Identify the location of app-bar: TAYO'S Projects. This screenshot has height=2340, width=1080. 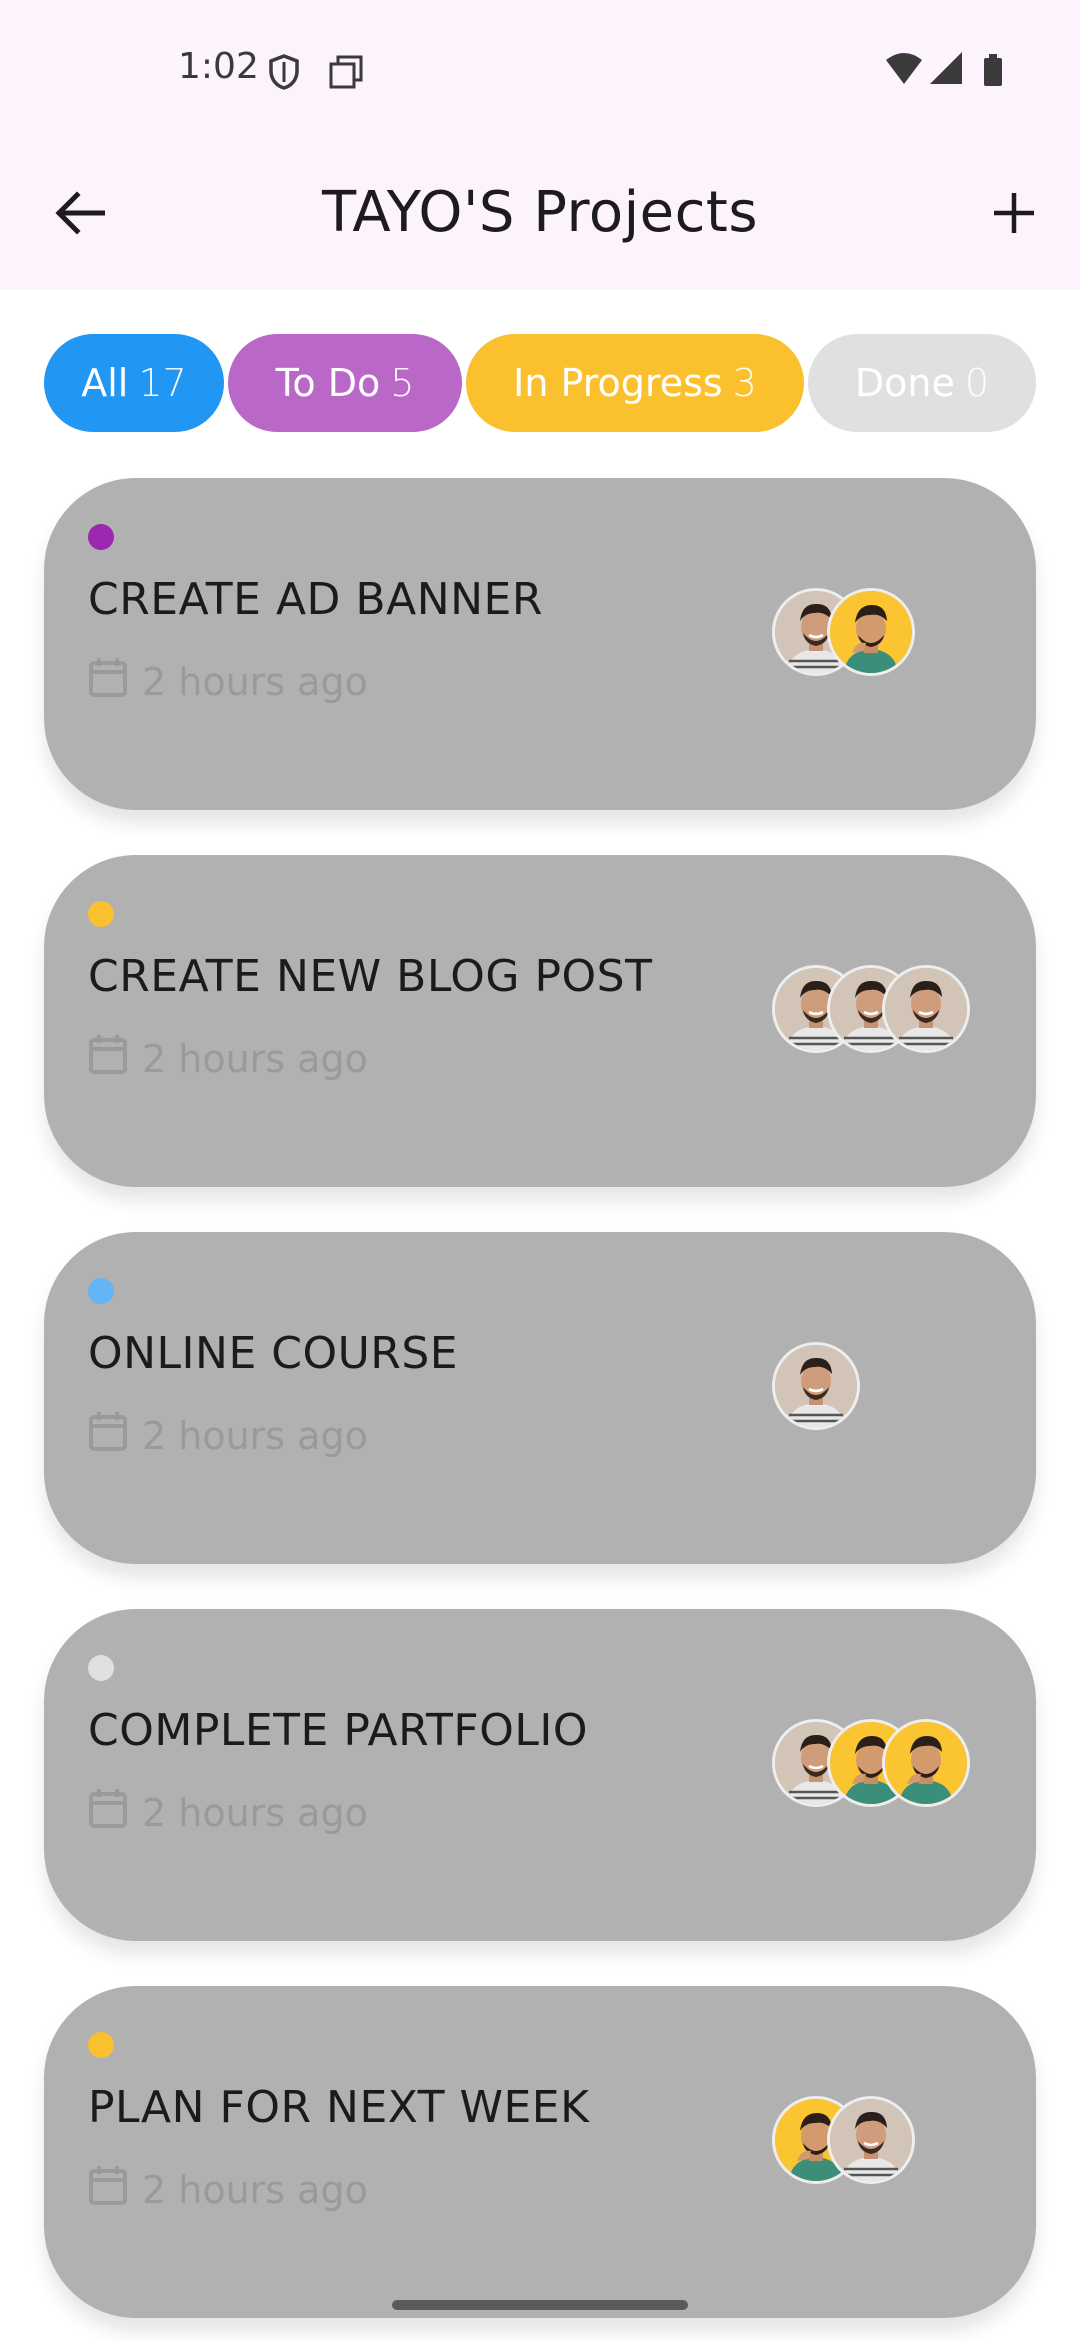
(540, 215).